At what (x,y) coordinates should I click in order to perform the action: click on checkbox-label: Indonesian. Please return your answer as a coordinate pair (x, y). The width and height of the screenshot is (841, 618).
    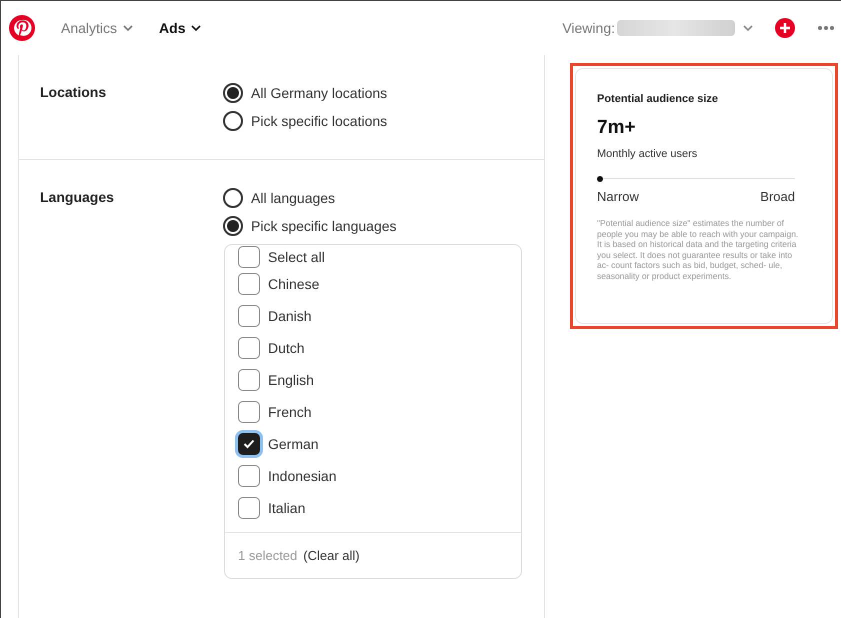
    Looking at the image, I should click on (302, 476).